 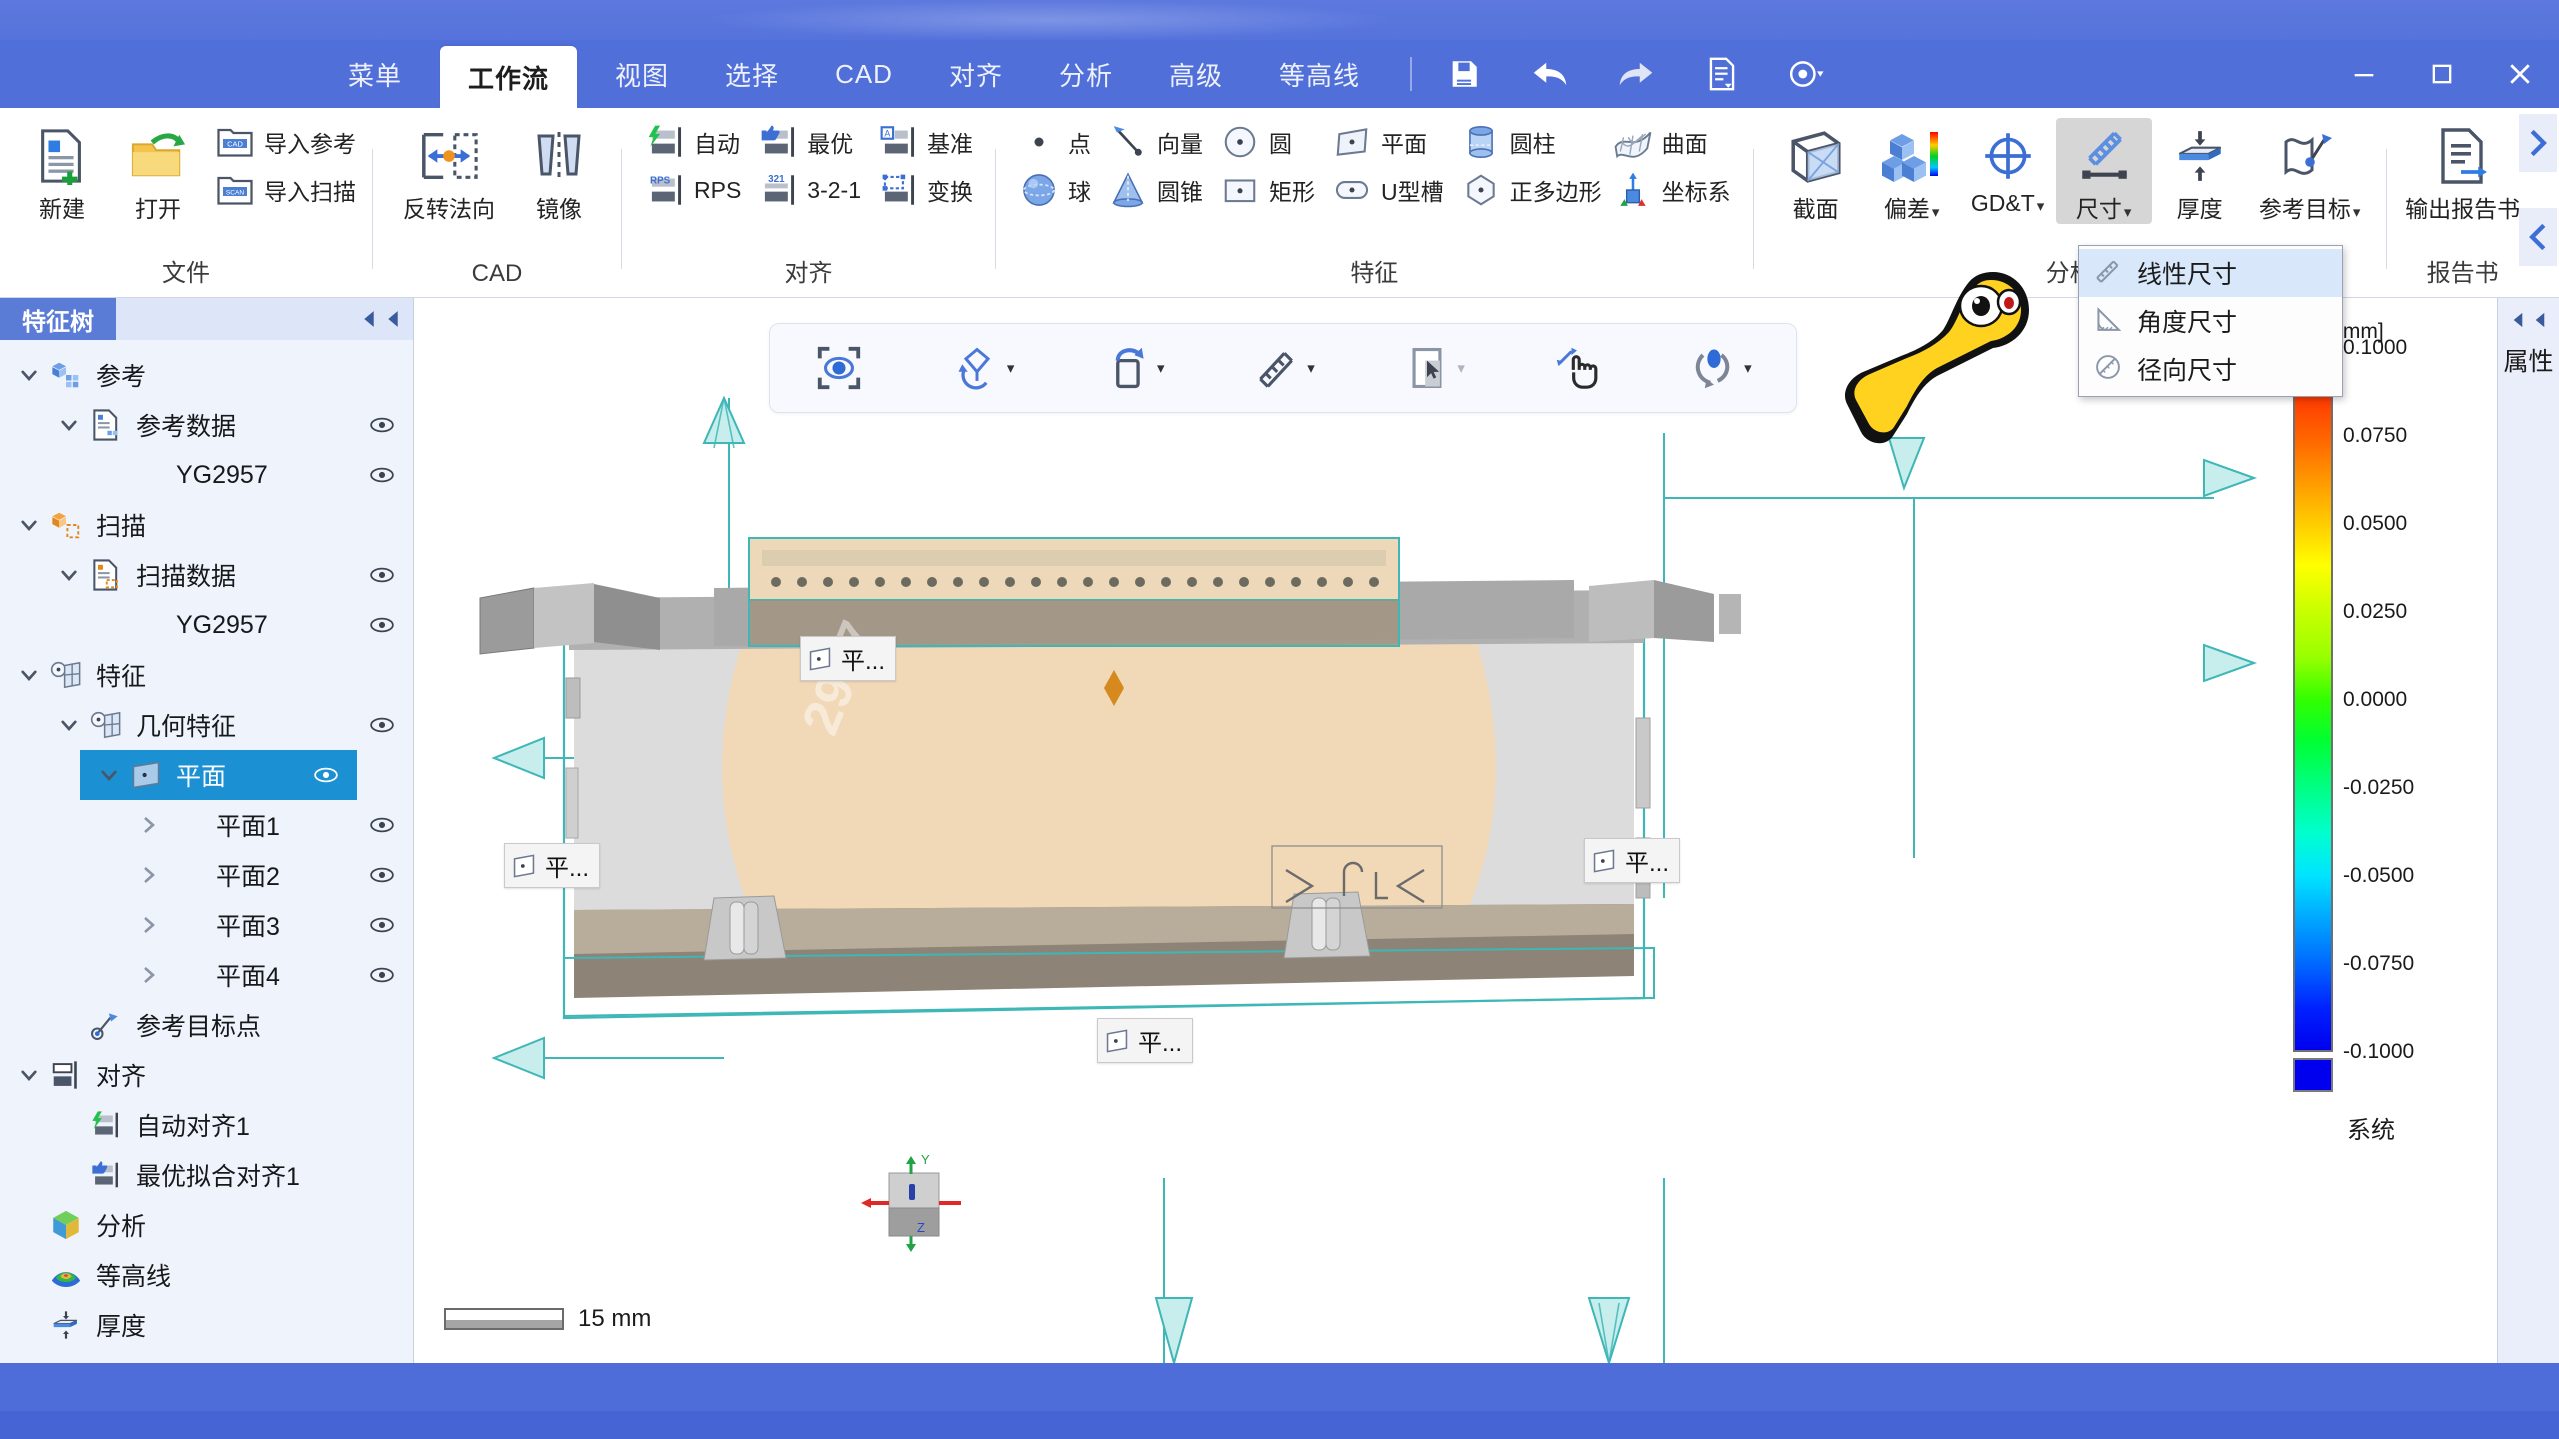 What do you see at coordinates (1155, 142) in the screenshot?
I see `feature-vector-button: 向量` at bounding box center [1155, 142].